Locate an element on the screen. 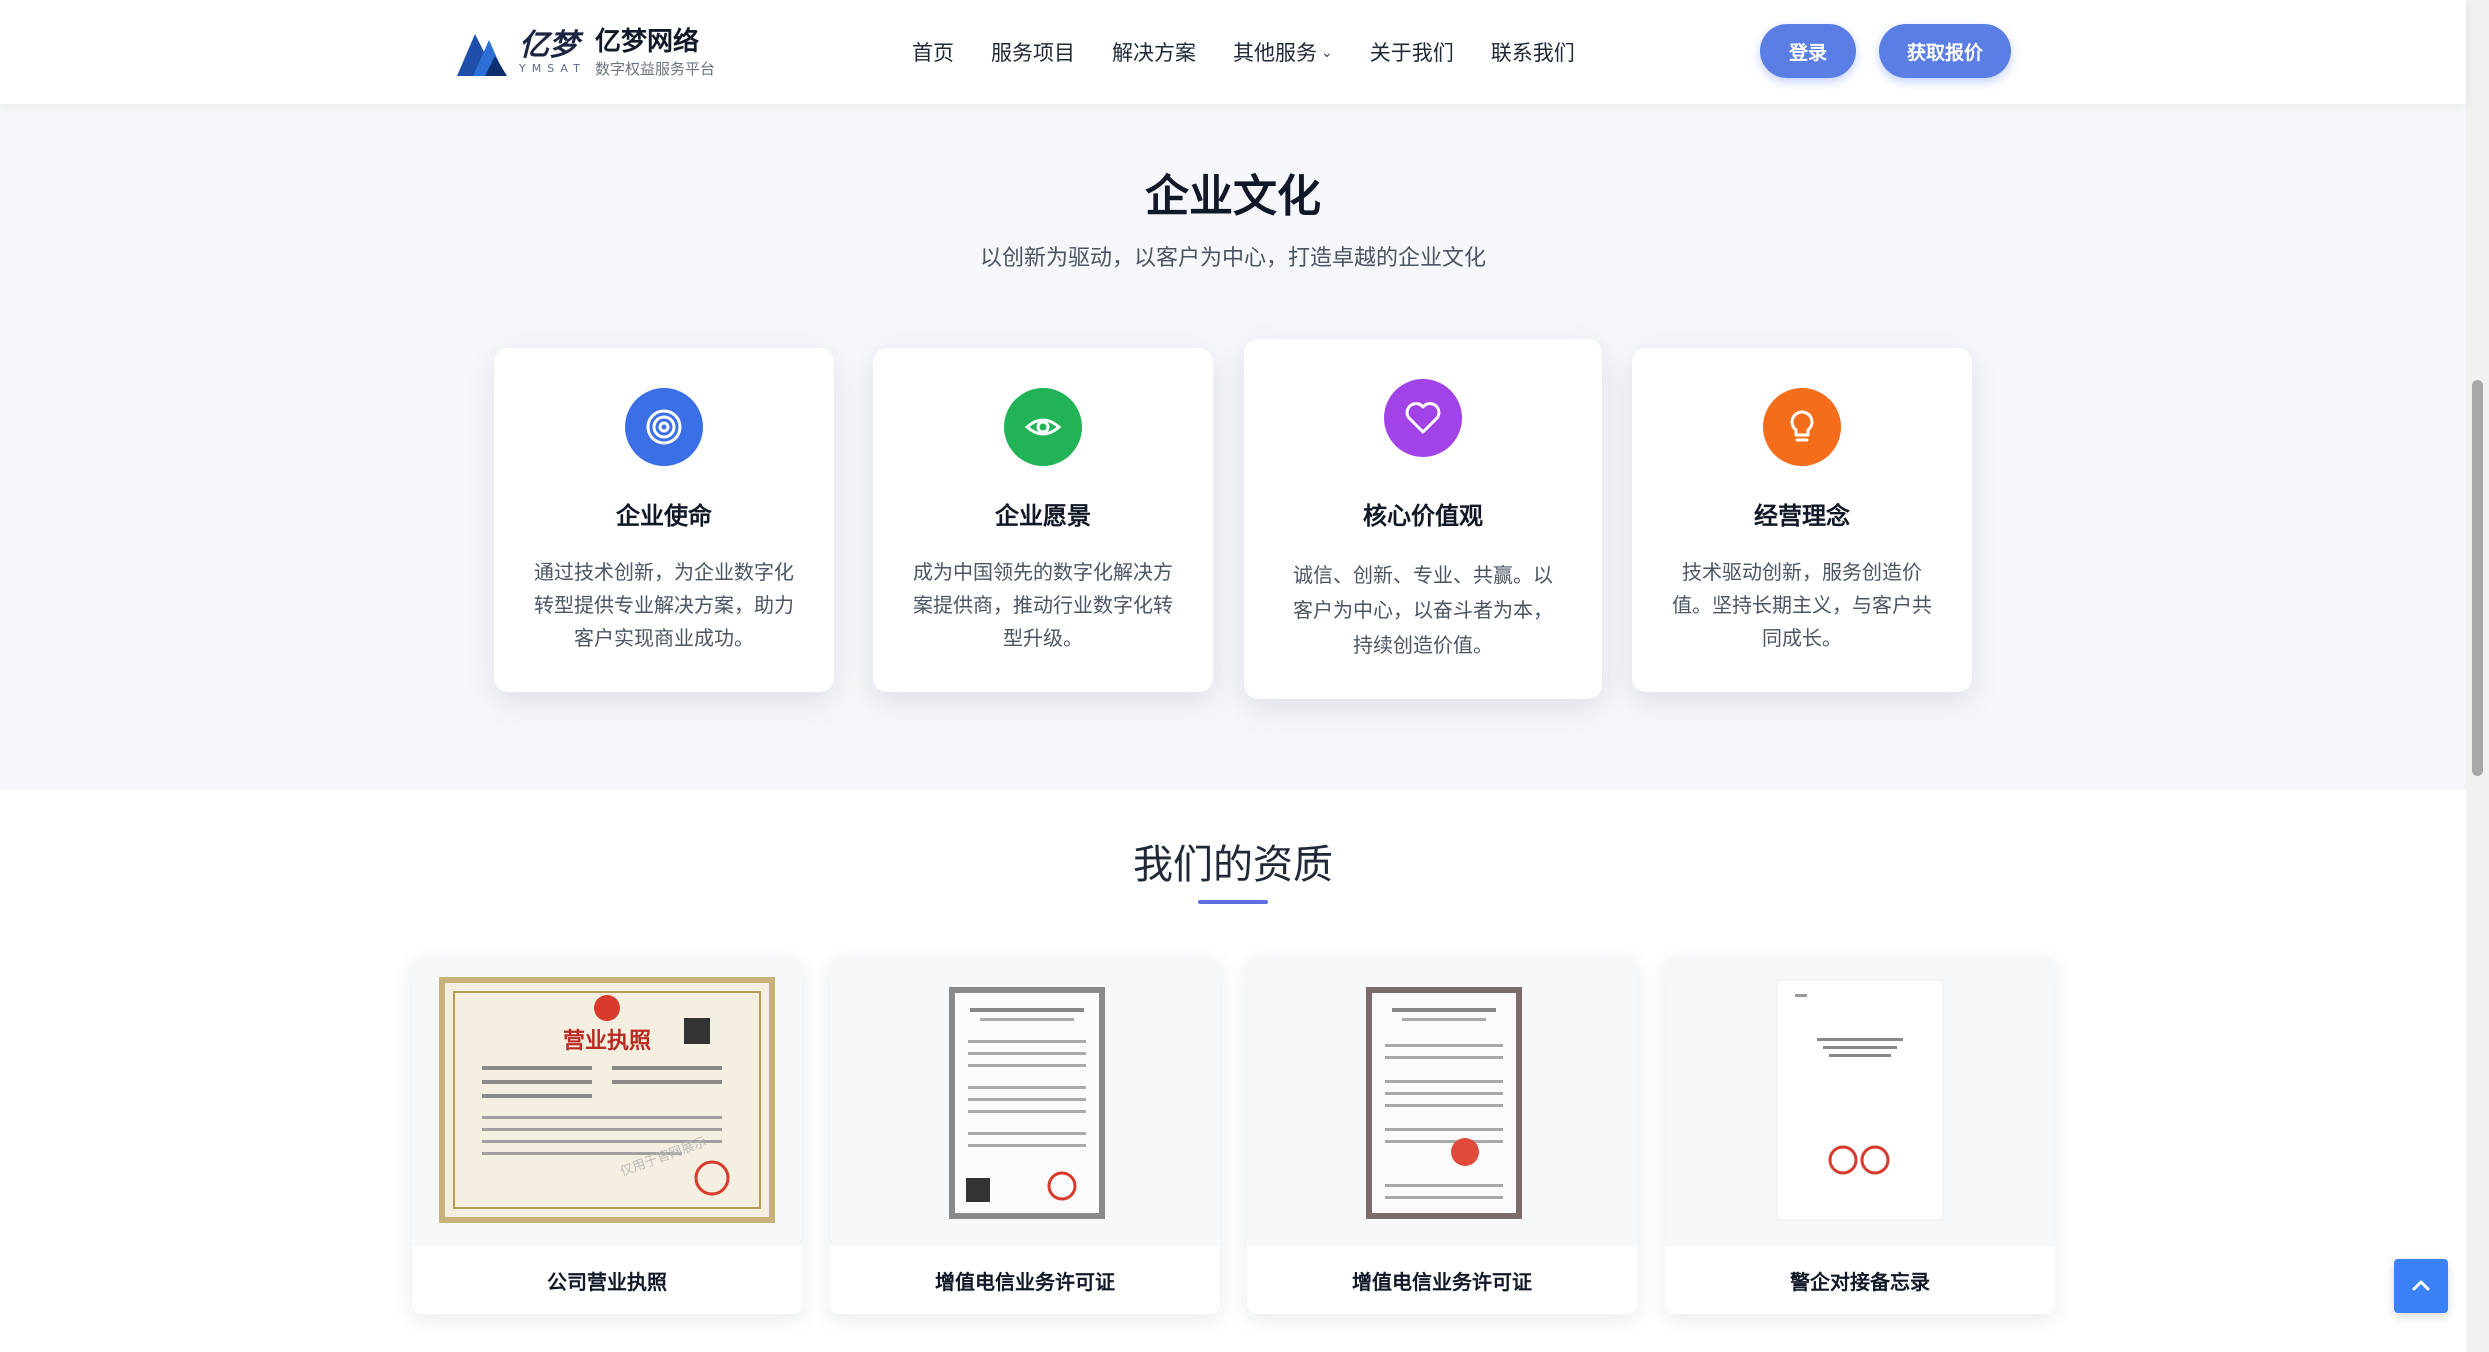 Image resolution: width=2489 pixels, height=1352 pixels. main-nav: 首页 服务项目 解决方案 其他服务 ⌄ 关于我们 联系我们 is located at coordinates (1262, 53).